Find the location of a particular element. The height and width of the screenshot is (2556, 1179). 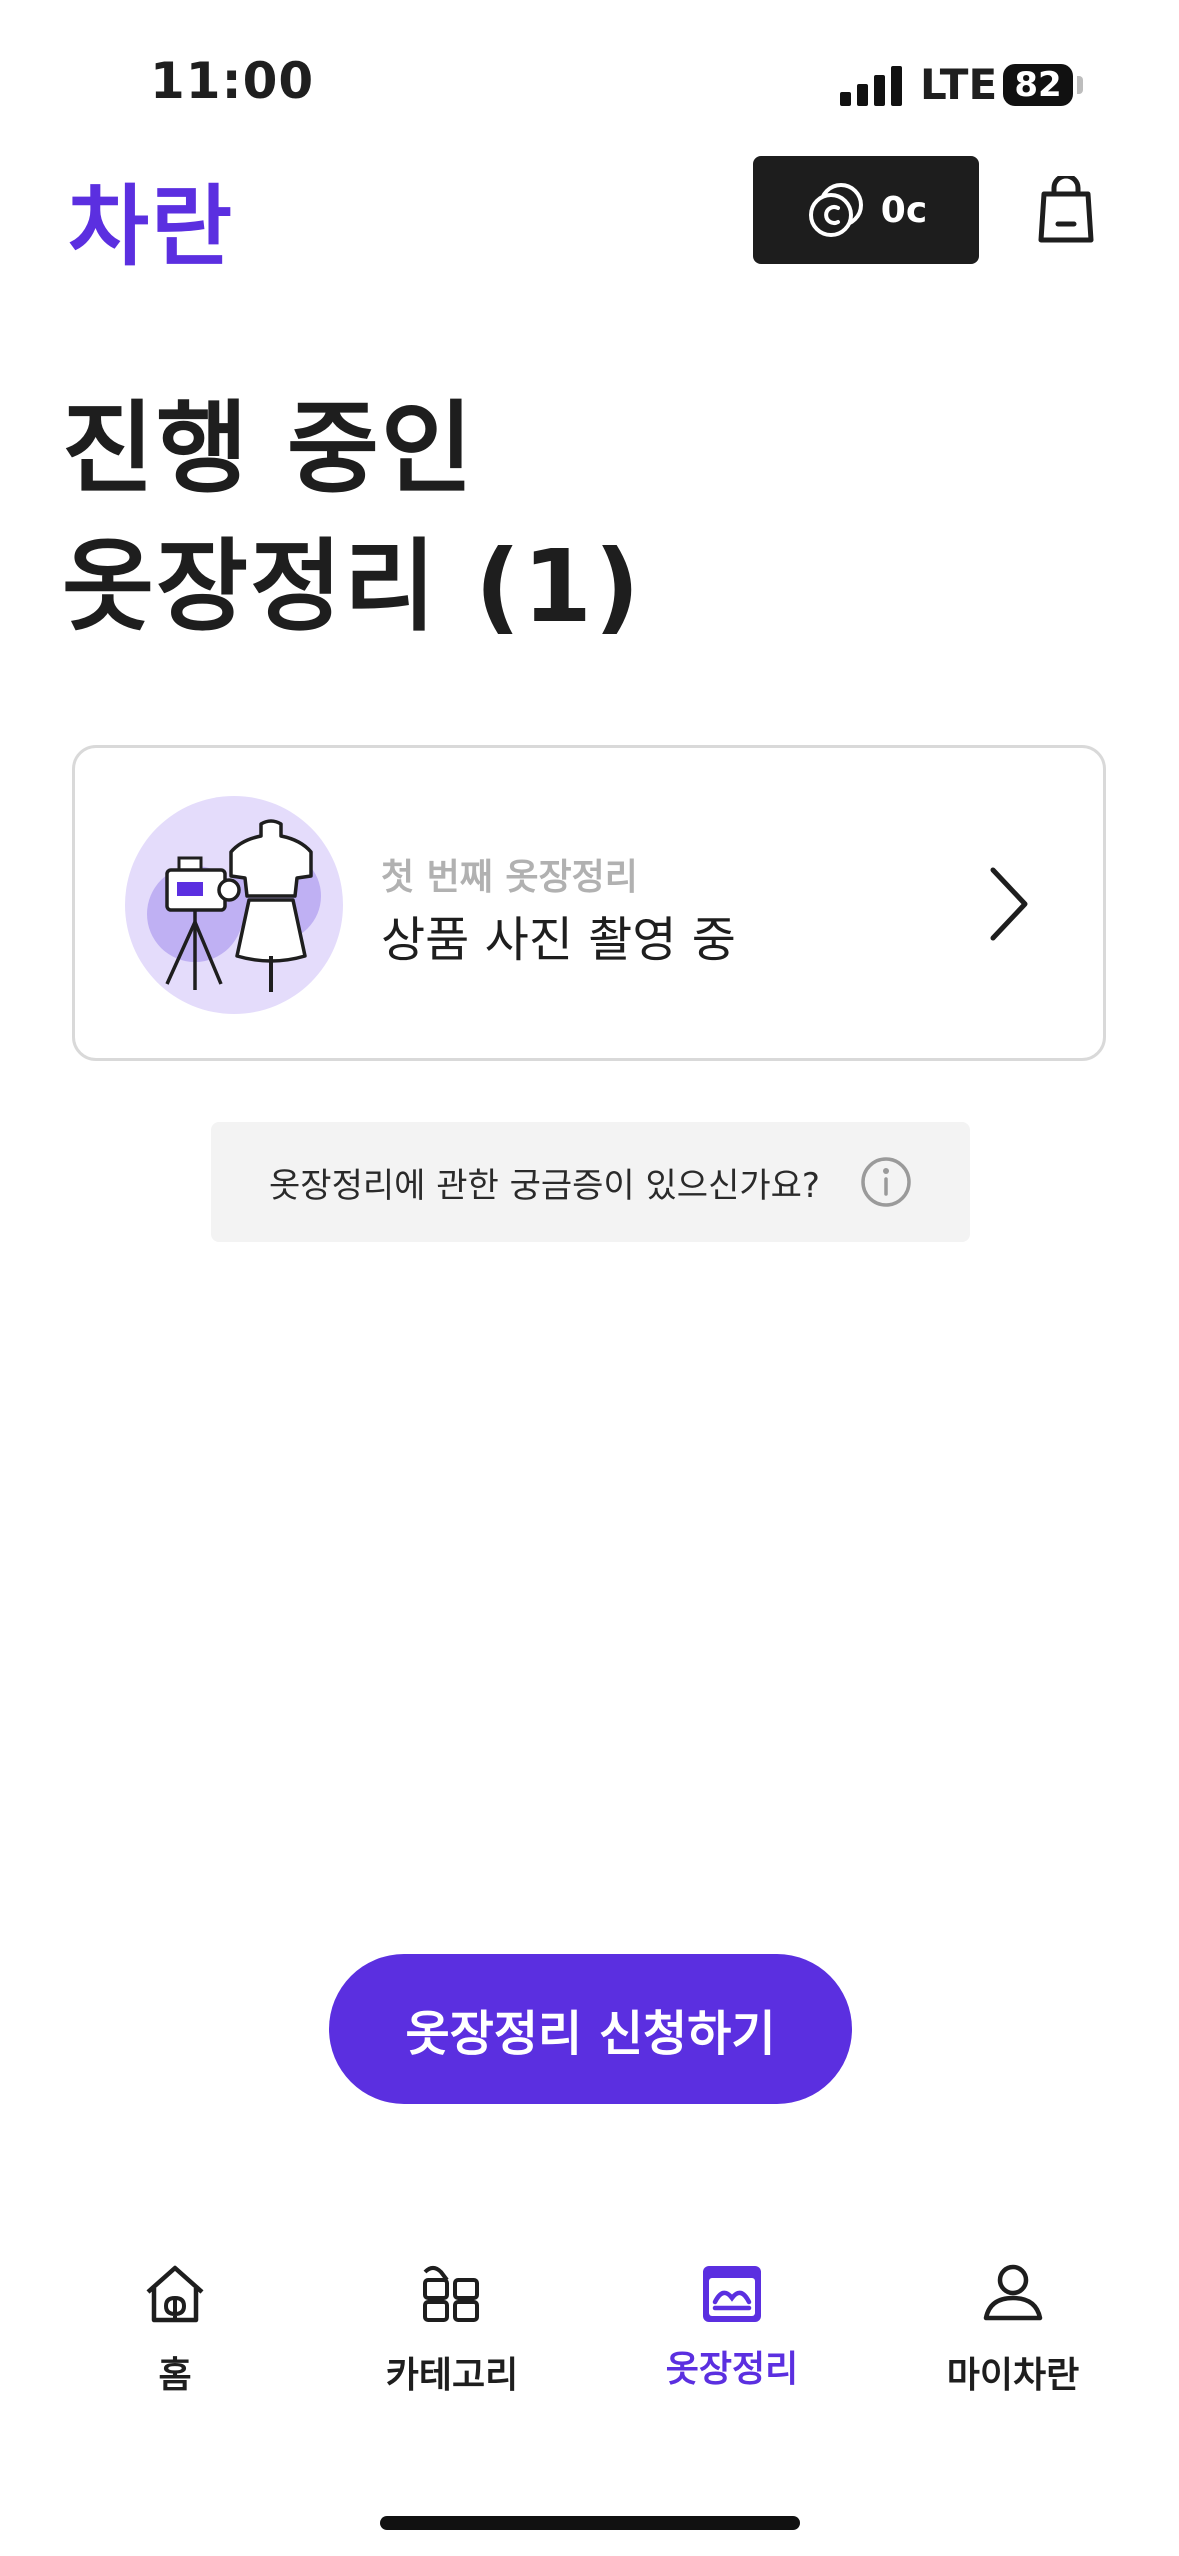

tab-my: 마이차란 is located at coordinates (1013, 2330).